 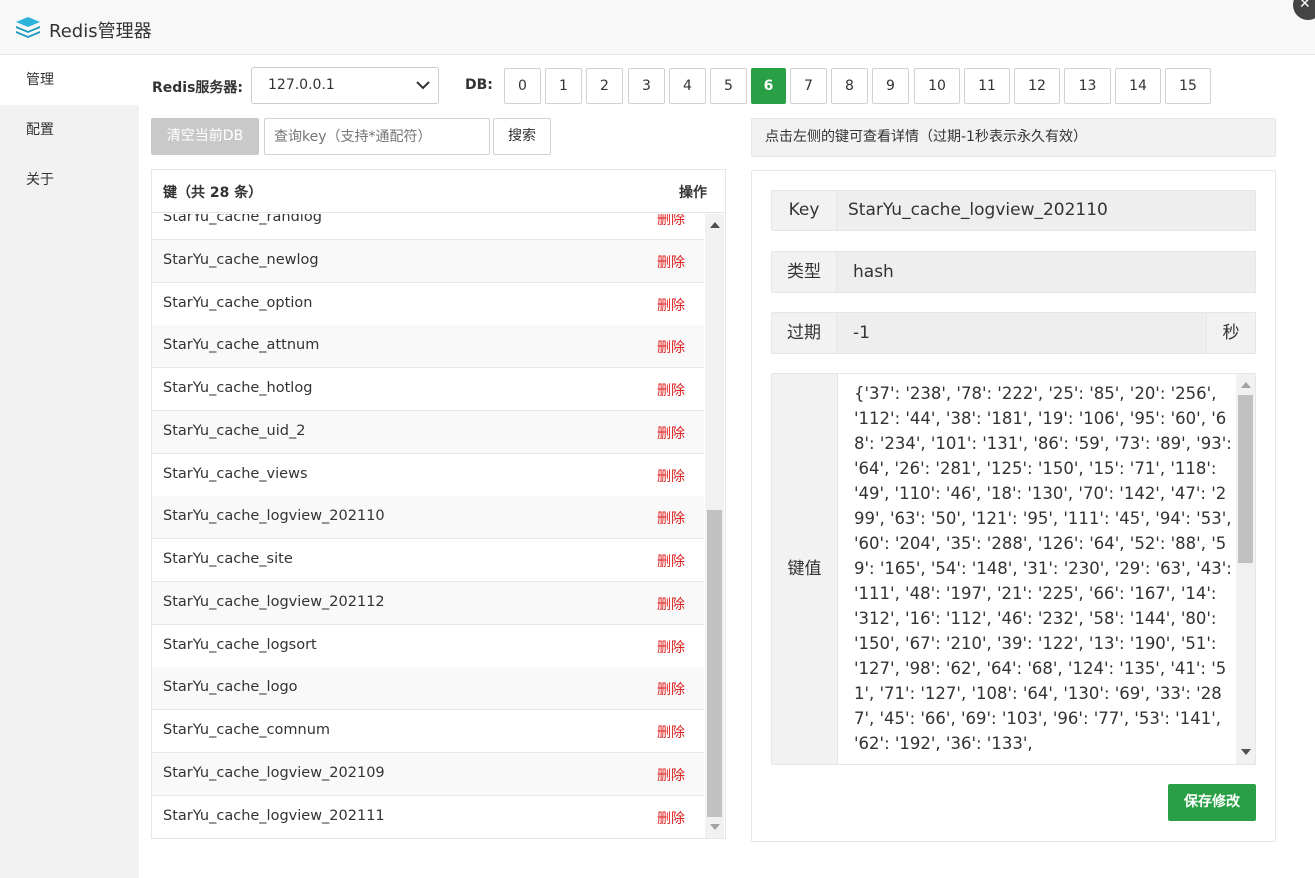 What do you see at coordinates (274, 516) in the screenshot?
I see `key-name: StarYu_cache_logview_202110` at bounding box center [274, 516].